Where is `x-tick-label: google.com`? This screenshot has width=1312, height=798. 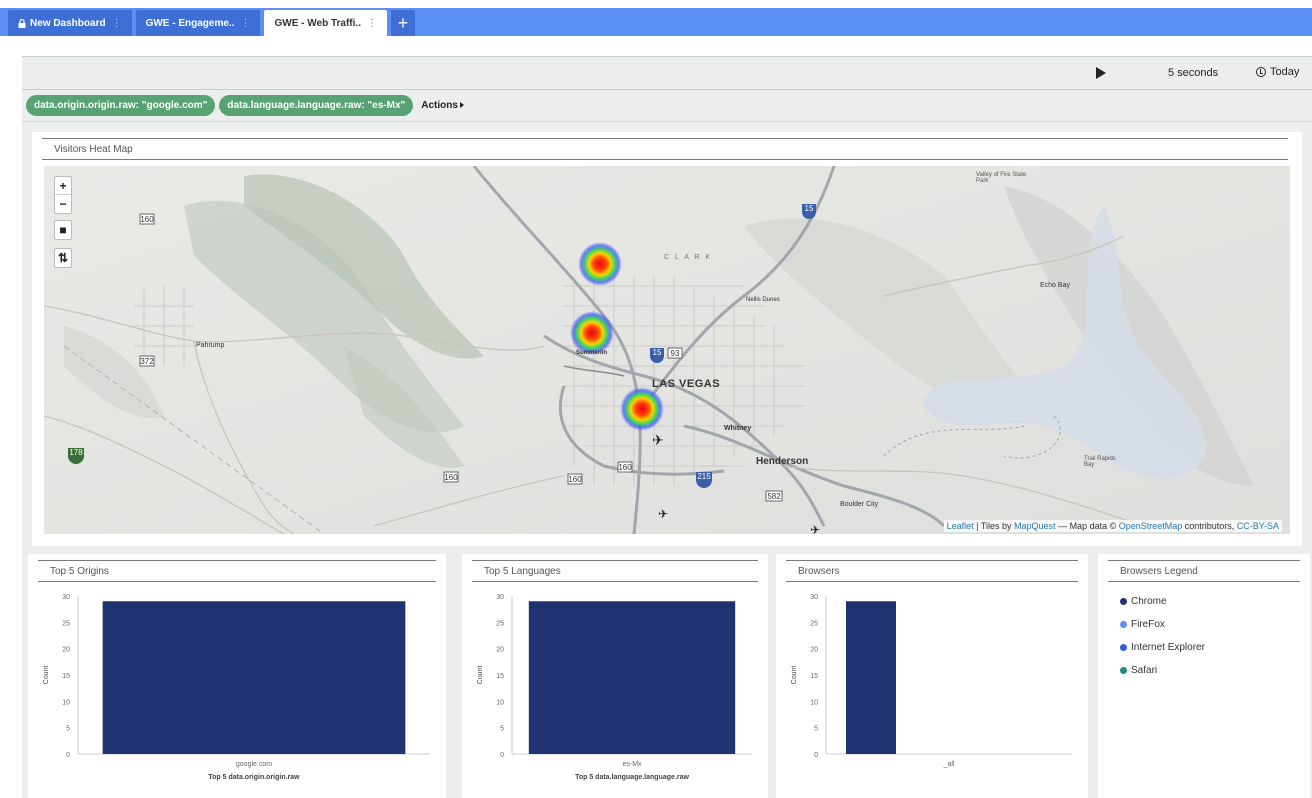 x-tick-label: google.com is located at coordinates (254, 764).